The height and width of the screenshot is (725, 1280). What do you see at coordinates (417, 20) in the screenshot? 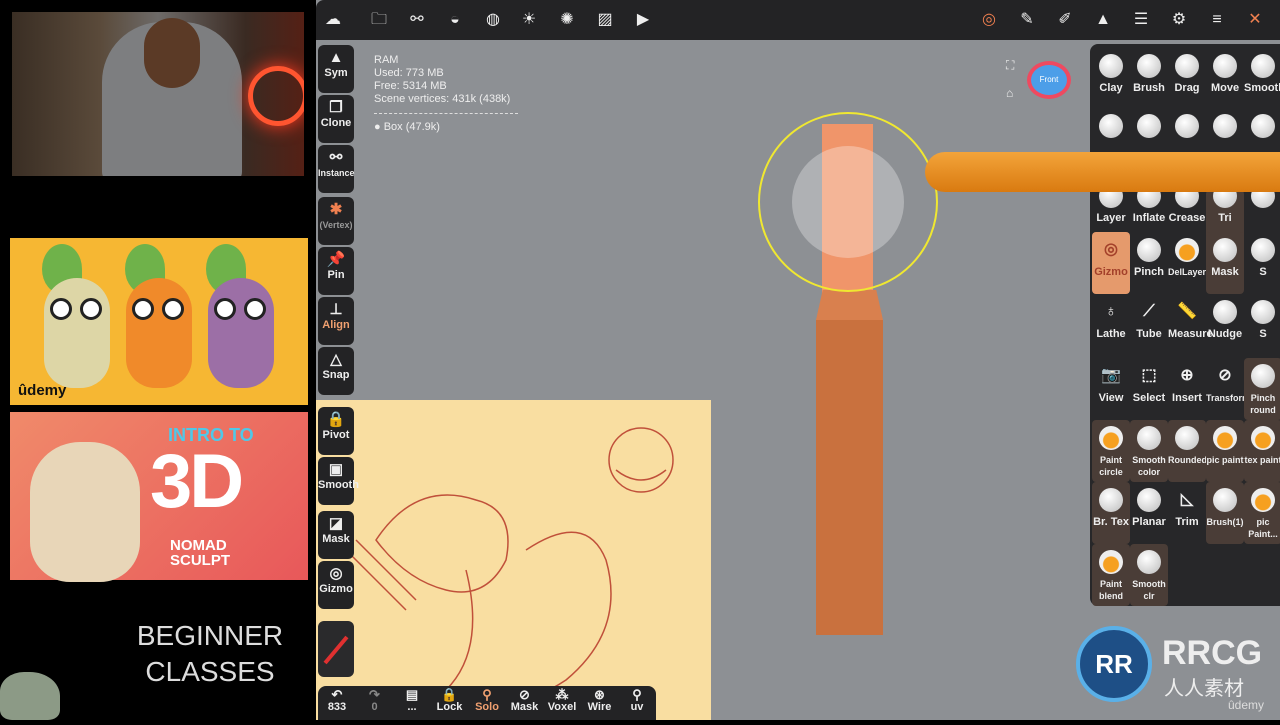
I see `scene-tree-icon: ⚯` at bounding box center [417, 20].